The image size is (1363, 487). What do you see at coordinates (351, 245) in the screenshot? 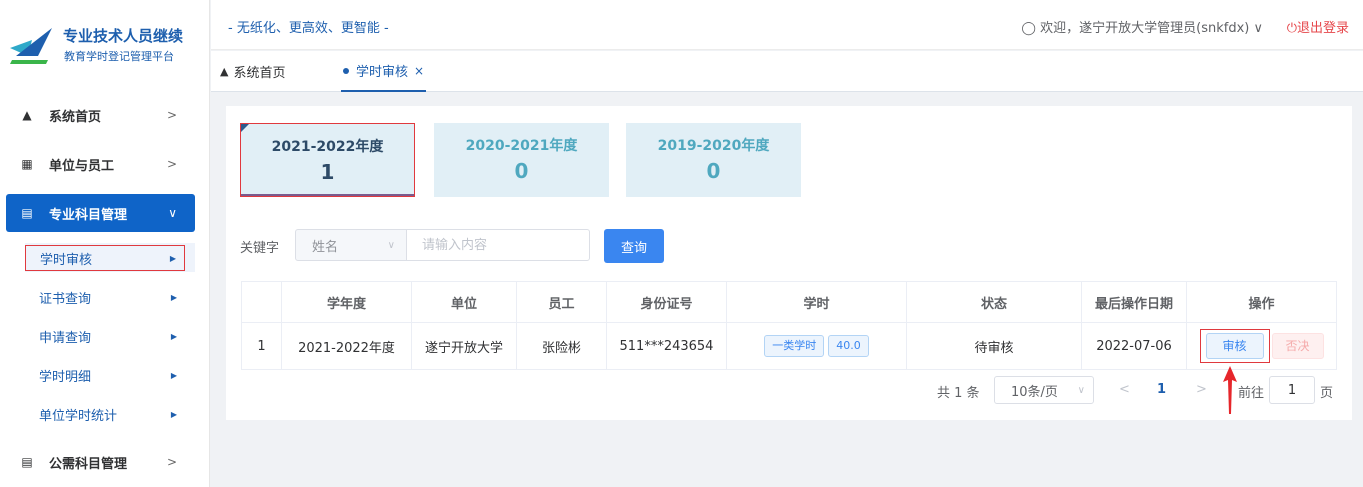
I see `search-field-select: 姓名 ∨` at bounding box center [351, 245].